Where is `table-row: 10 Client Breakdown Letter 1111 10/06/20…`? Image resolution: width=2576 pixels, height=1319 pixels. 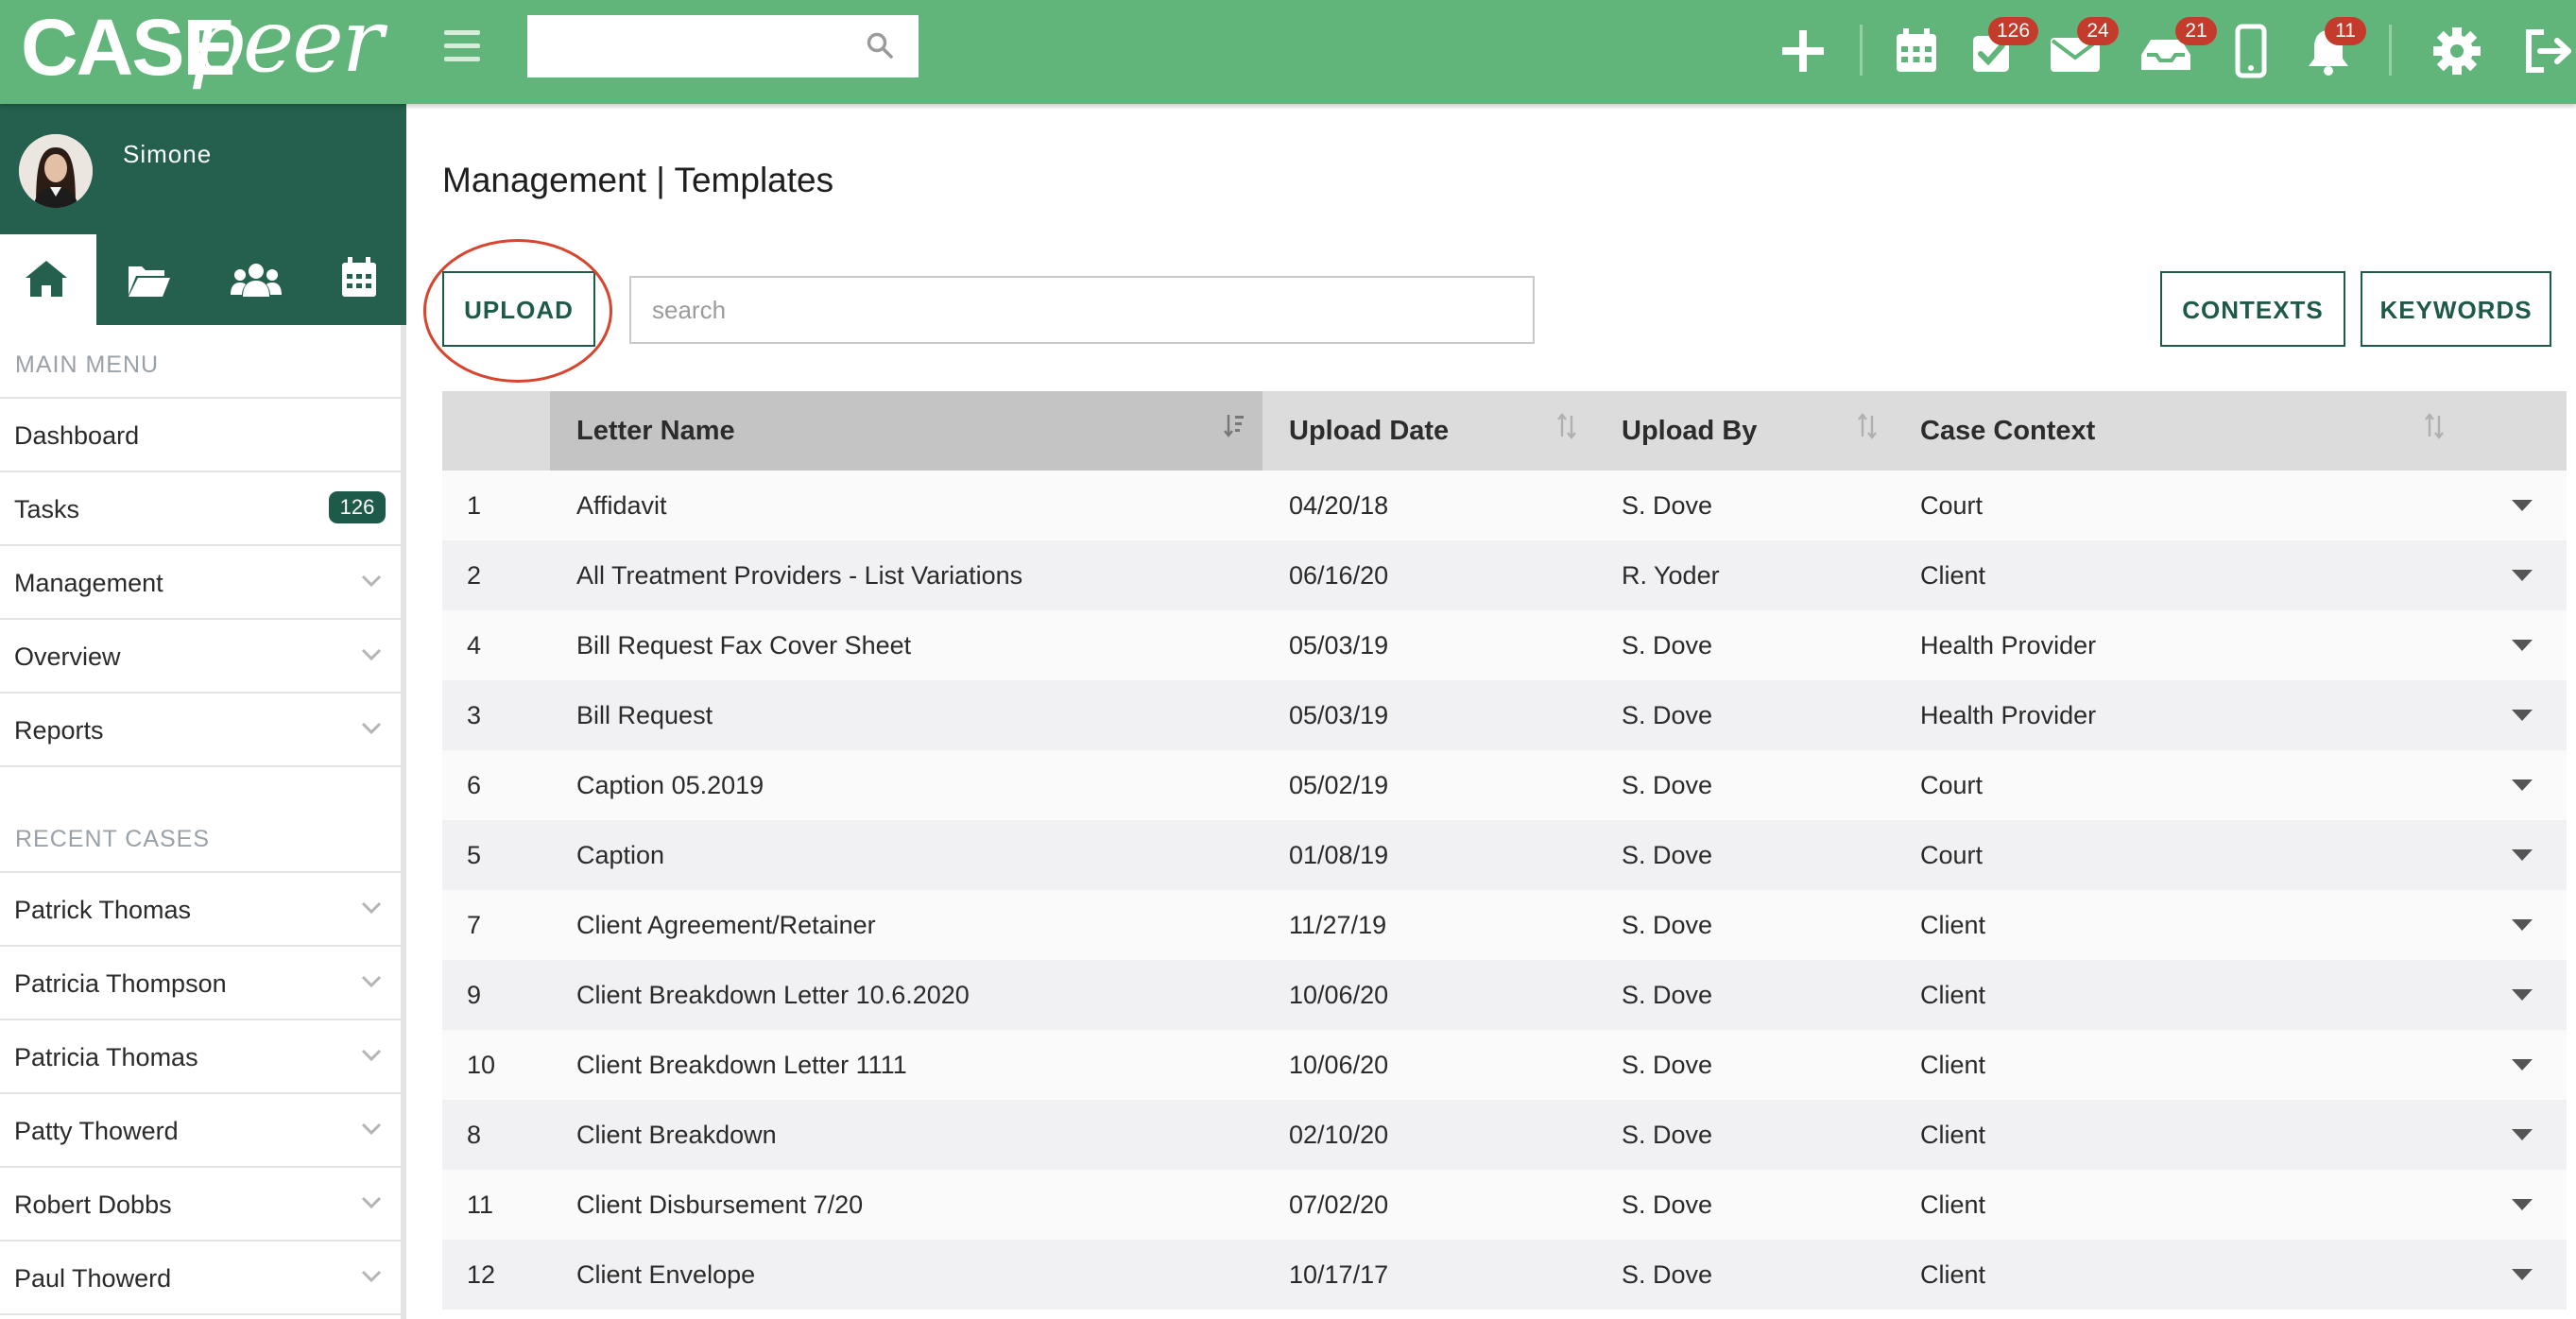 table-row: 10 Client Breakdown Letter 1111 10/06/20… is located at coordinates (1504, 1065).